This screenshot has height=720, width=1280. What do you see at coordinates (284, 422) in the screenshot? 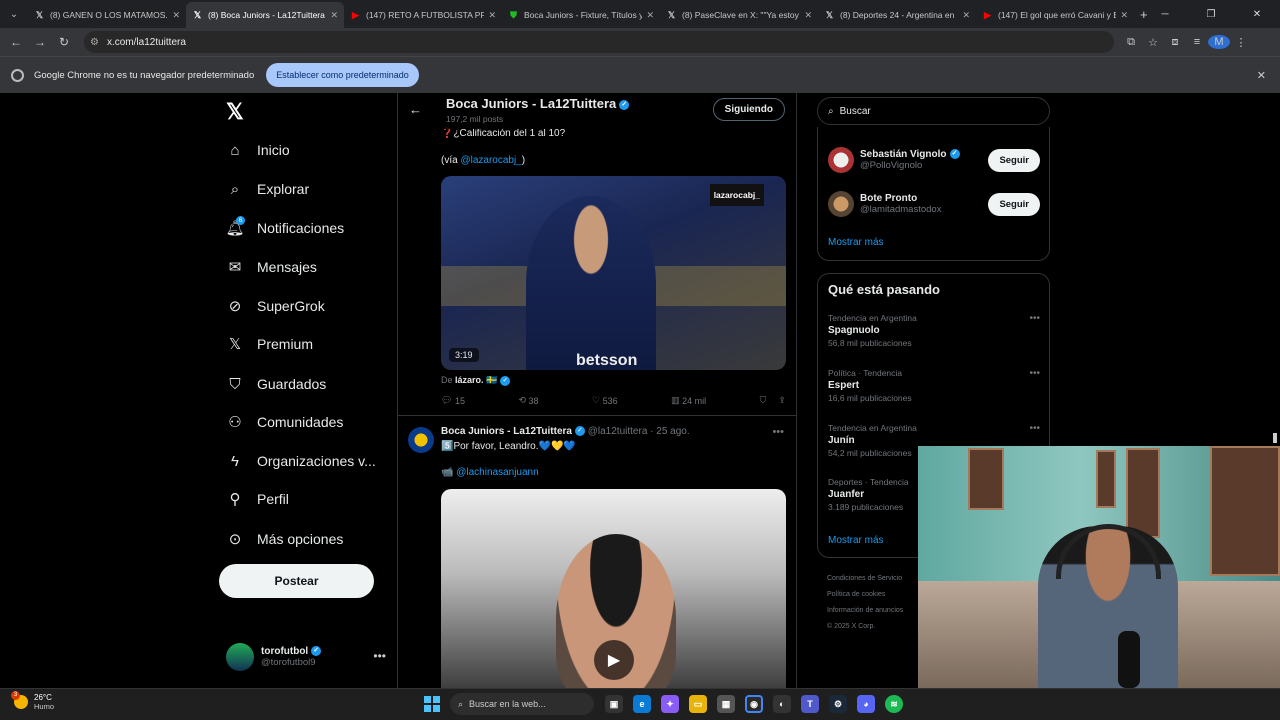
I see `sidebar-item-communities: ⚇ Comunidades` at bounding box center [284, 422].